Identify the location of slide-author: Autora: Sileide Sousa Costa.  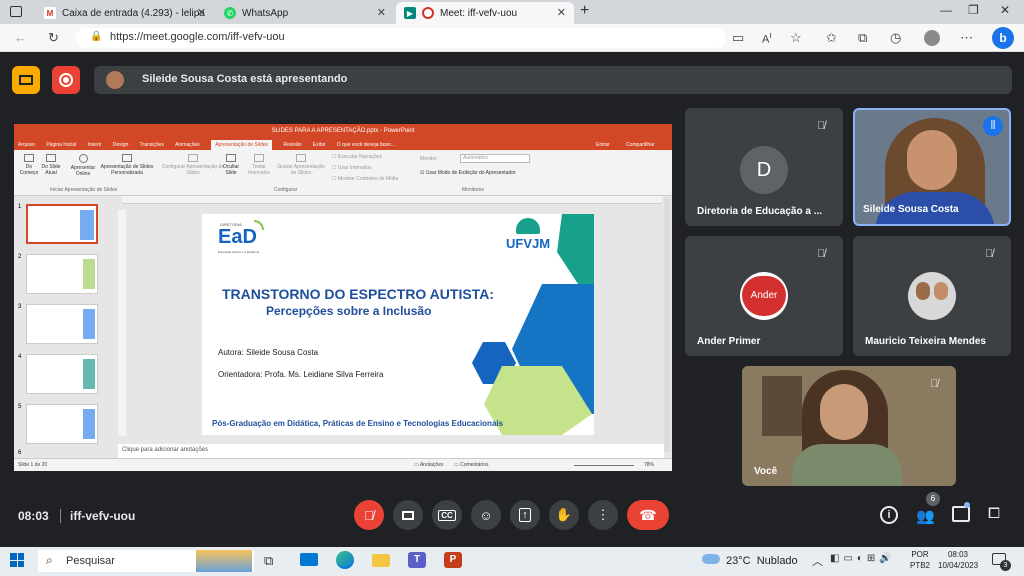
(268, 352).